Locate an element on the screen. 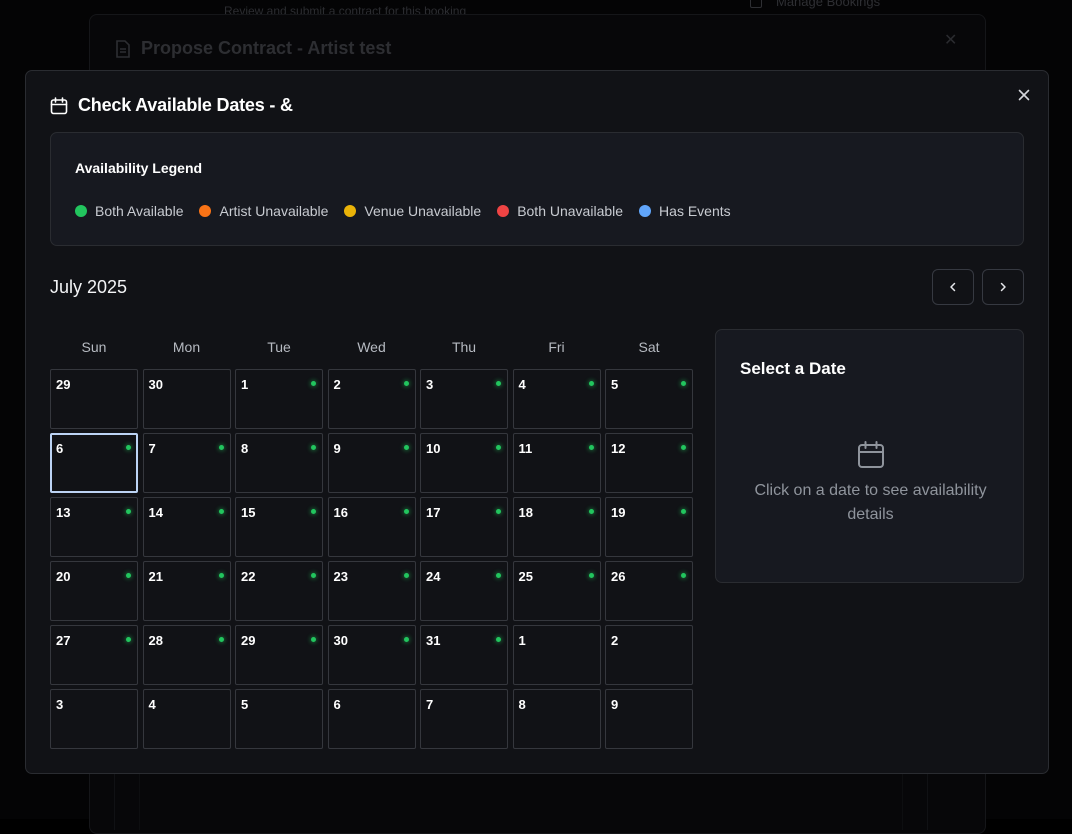 The width and height of the screenshot is (1072, 834). underlying-panel-inner is located at coordinates (521, 800).